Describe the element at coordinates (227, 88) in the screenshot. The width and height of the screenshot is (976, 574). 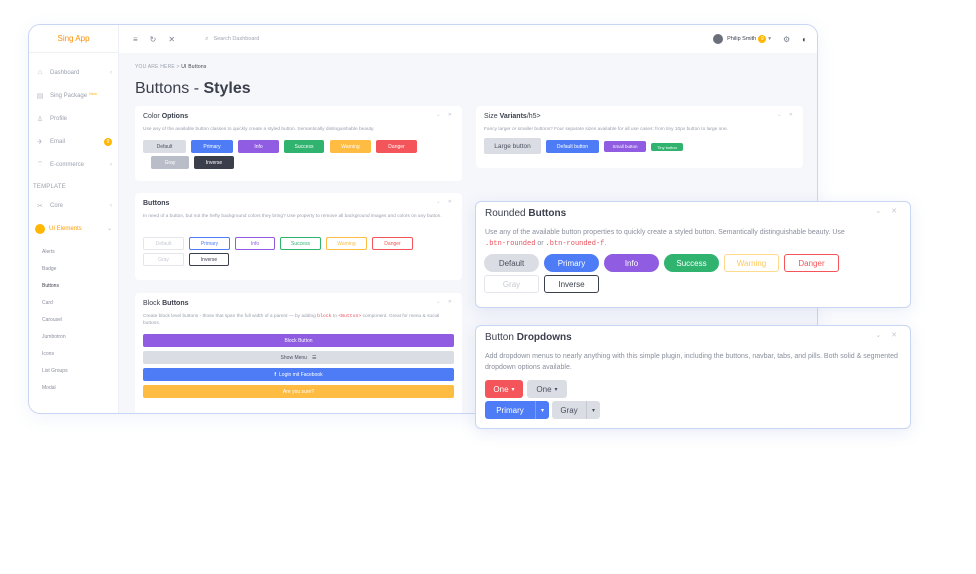
I see `page-title-bold: Styles` at that location.